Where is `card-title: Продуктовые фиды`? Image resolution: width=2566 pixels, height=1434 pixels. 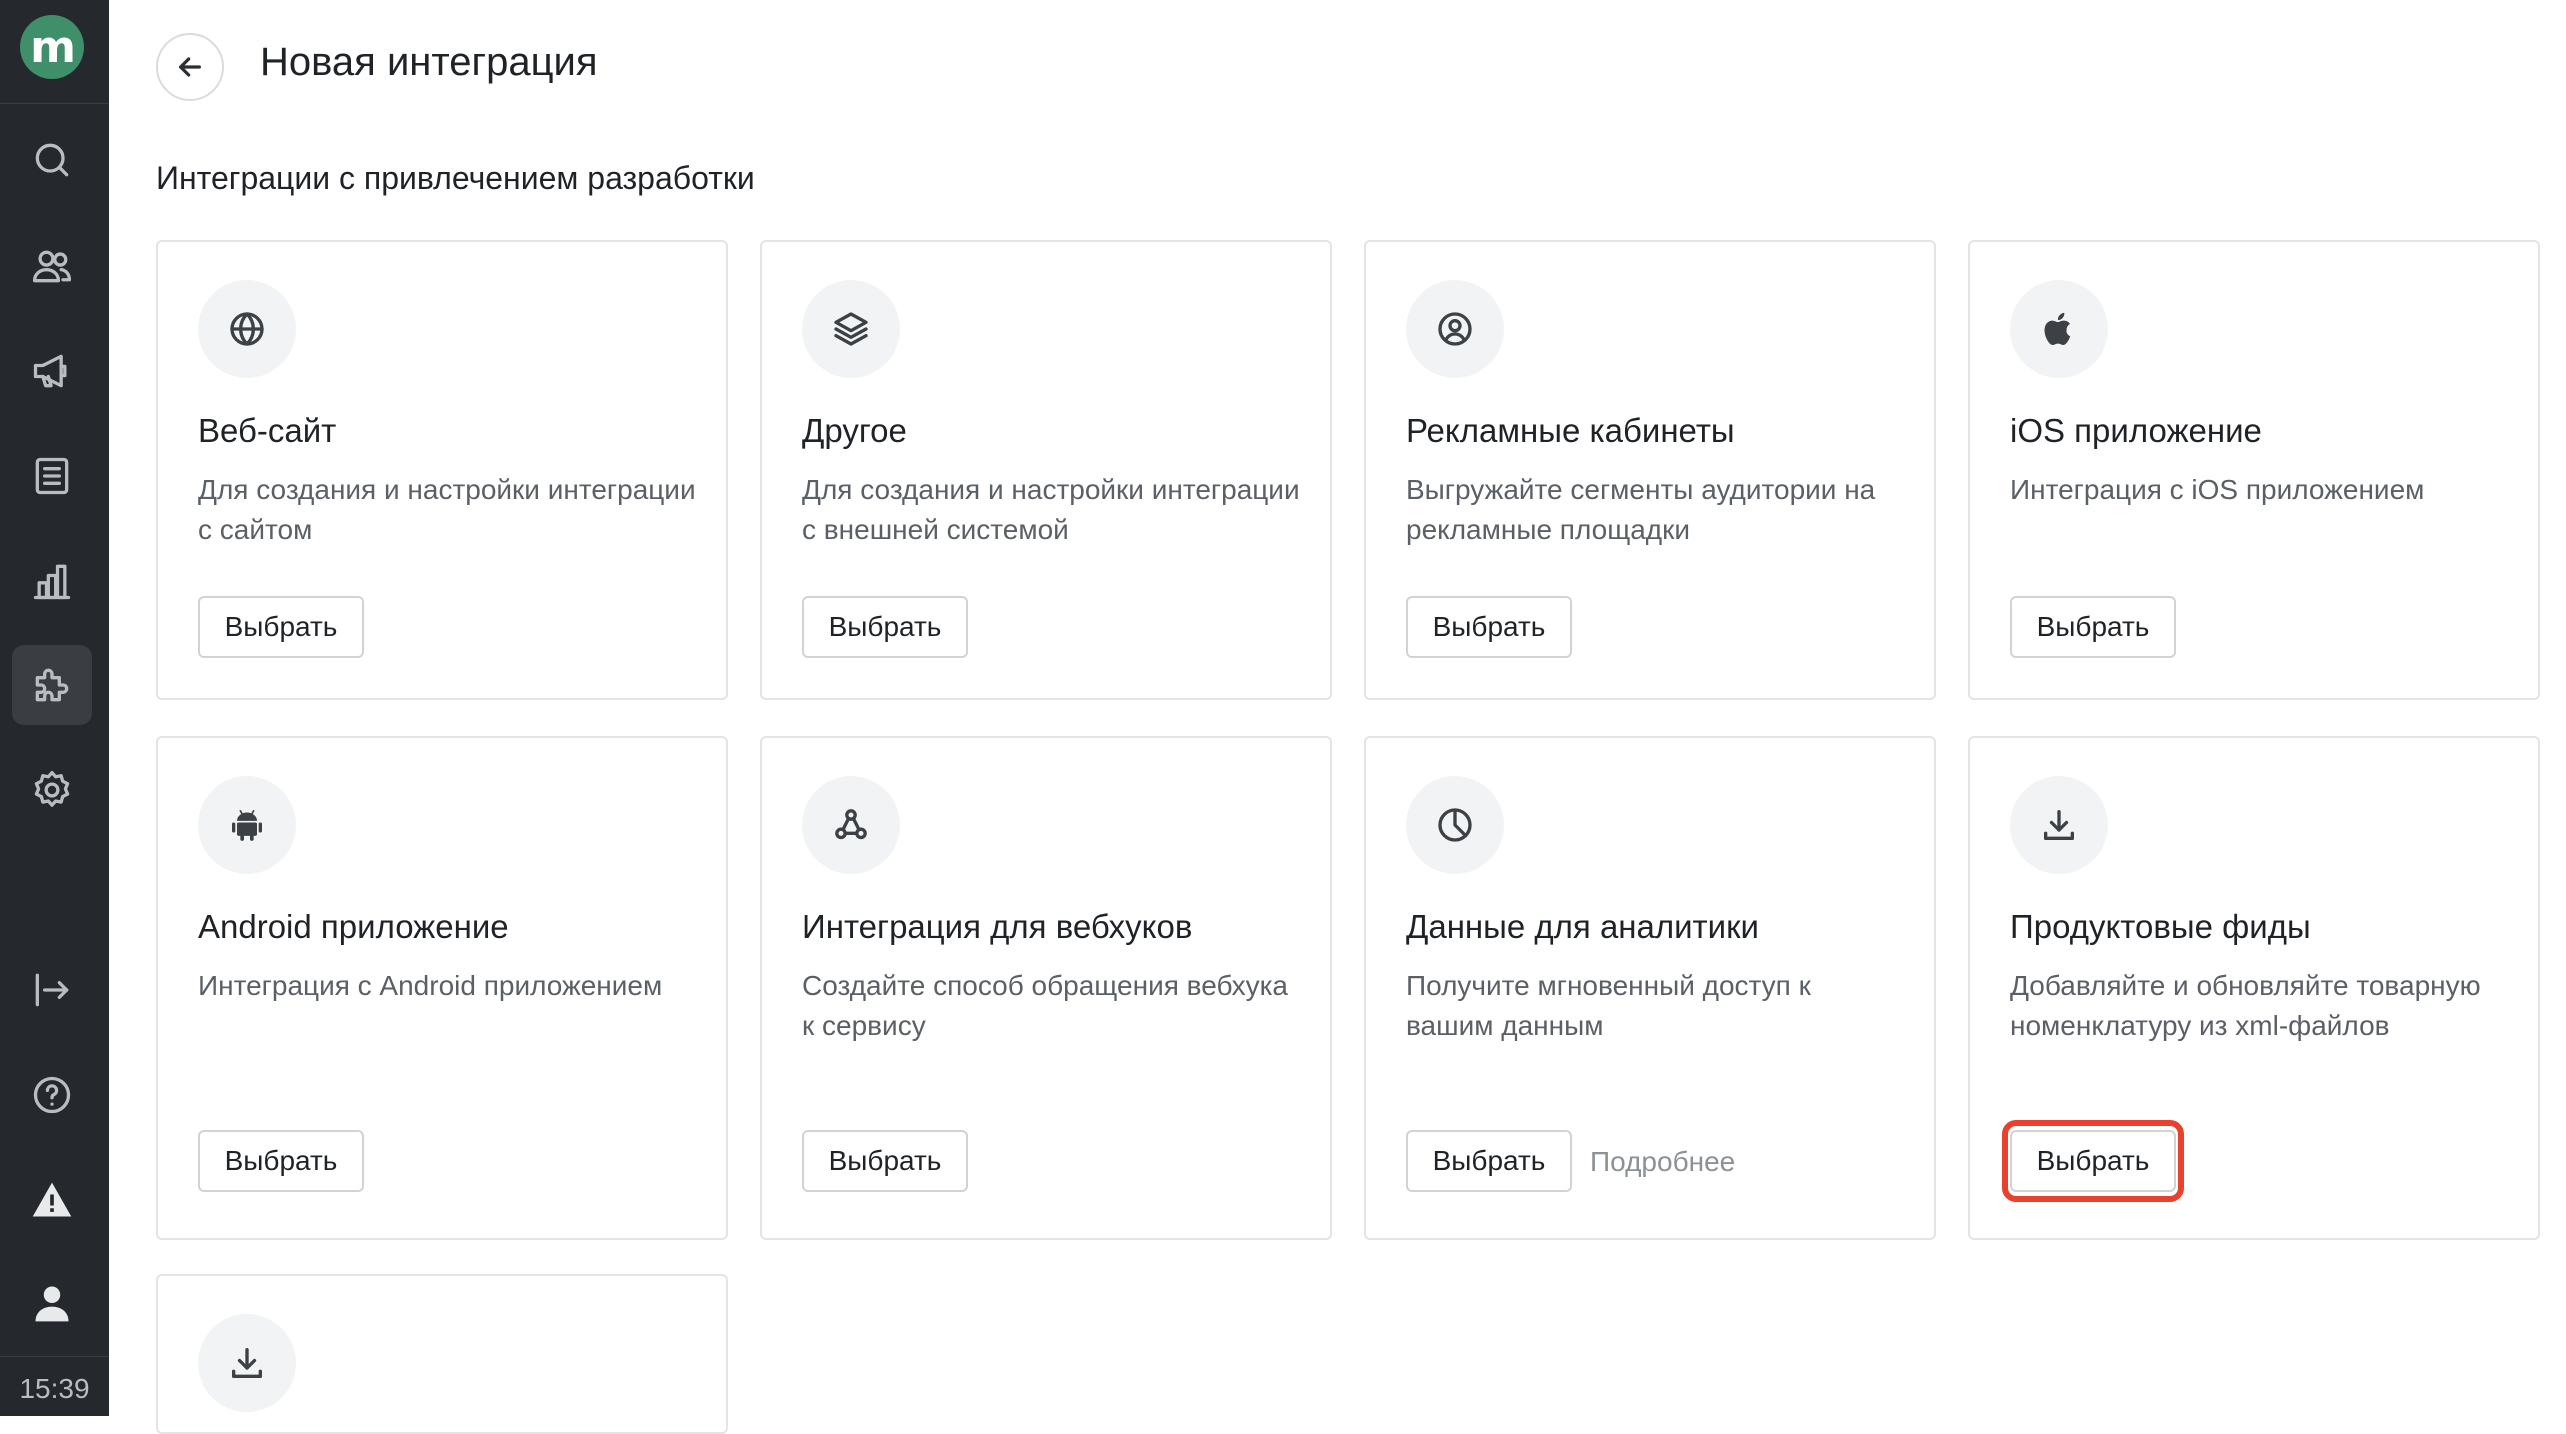
card-title: Продуктовые фиды is located at coordinates (2160, 926).